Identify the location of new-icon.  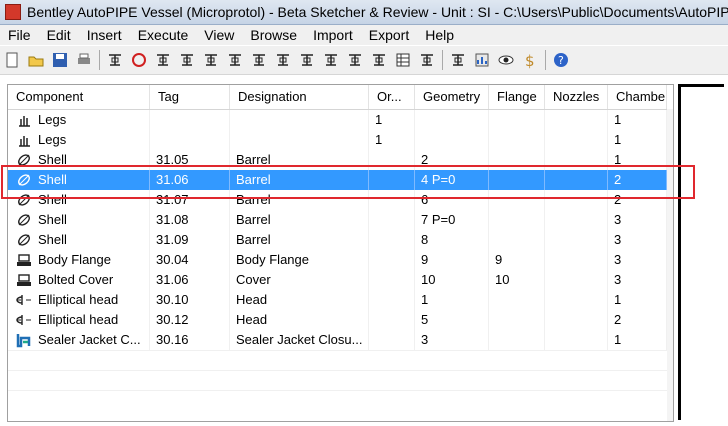
(12, 60).